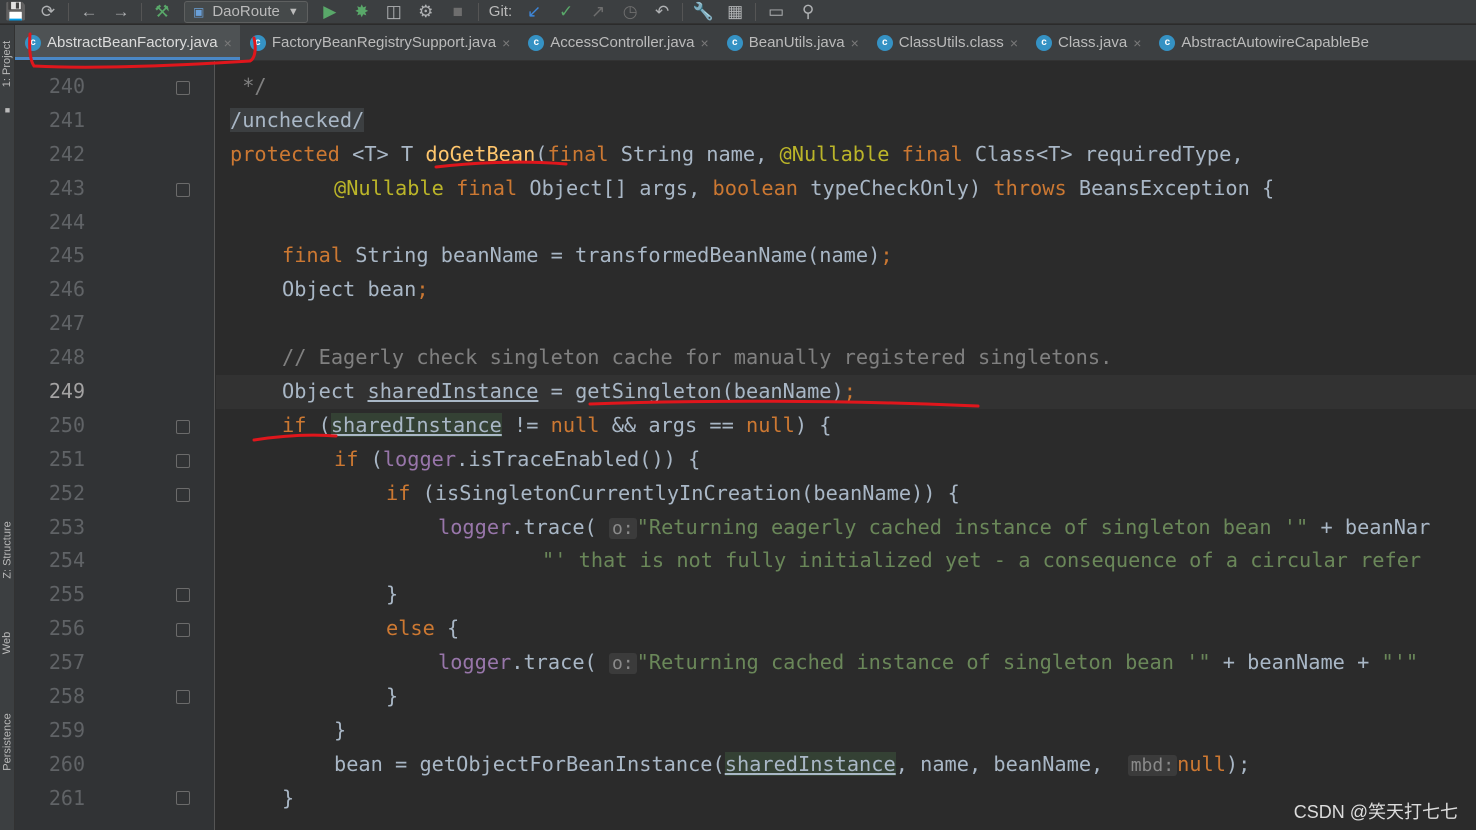 Image resolution: width=1476 pixels, height=830 pixels. What do you see at coordinates (127, 42) in the screenshot?
I see `editor-tab: c AbstractBeanFactory.java ×` at bounding box center [127, 42].